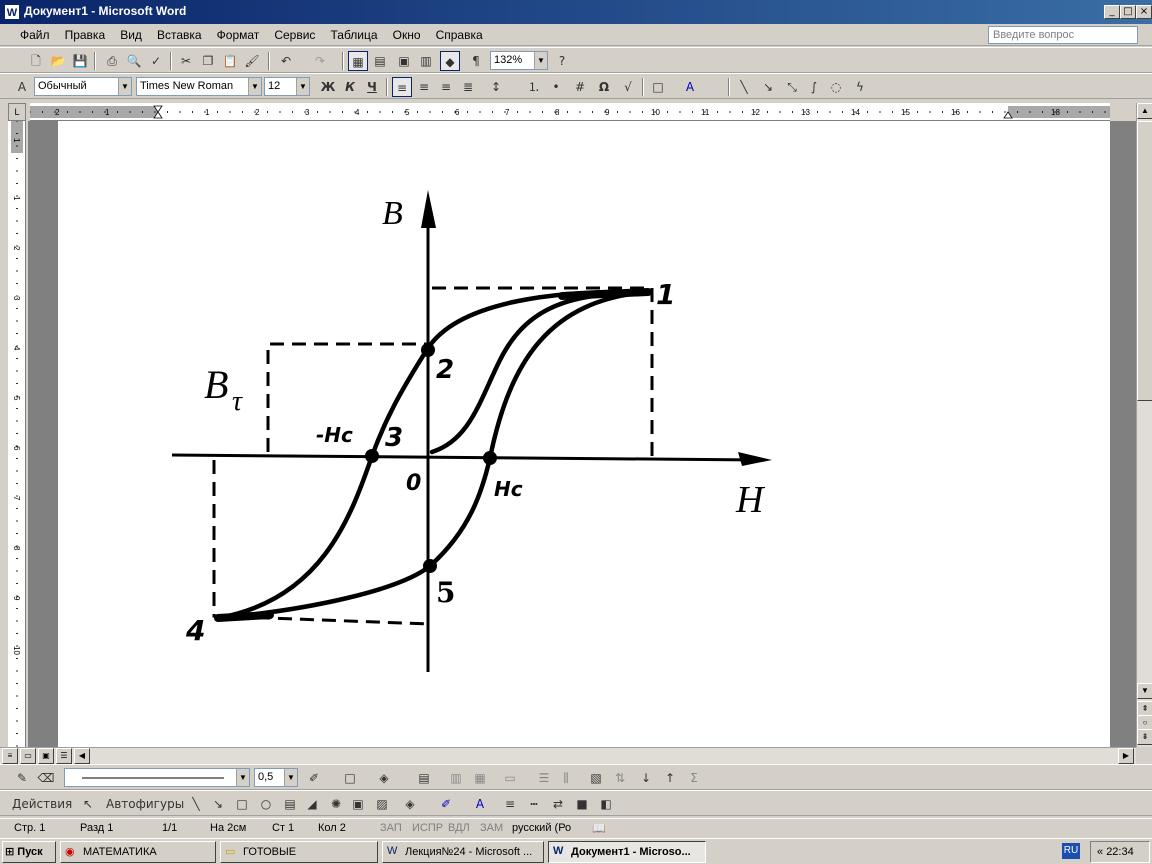 The image size is (1152, 864). What do you see at coordinates (43, 804) in the screenshot?
I see `actions-menu: Действия` at bounding box center [43, 804].